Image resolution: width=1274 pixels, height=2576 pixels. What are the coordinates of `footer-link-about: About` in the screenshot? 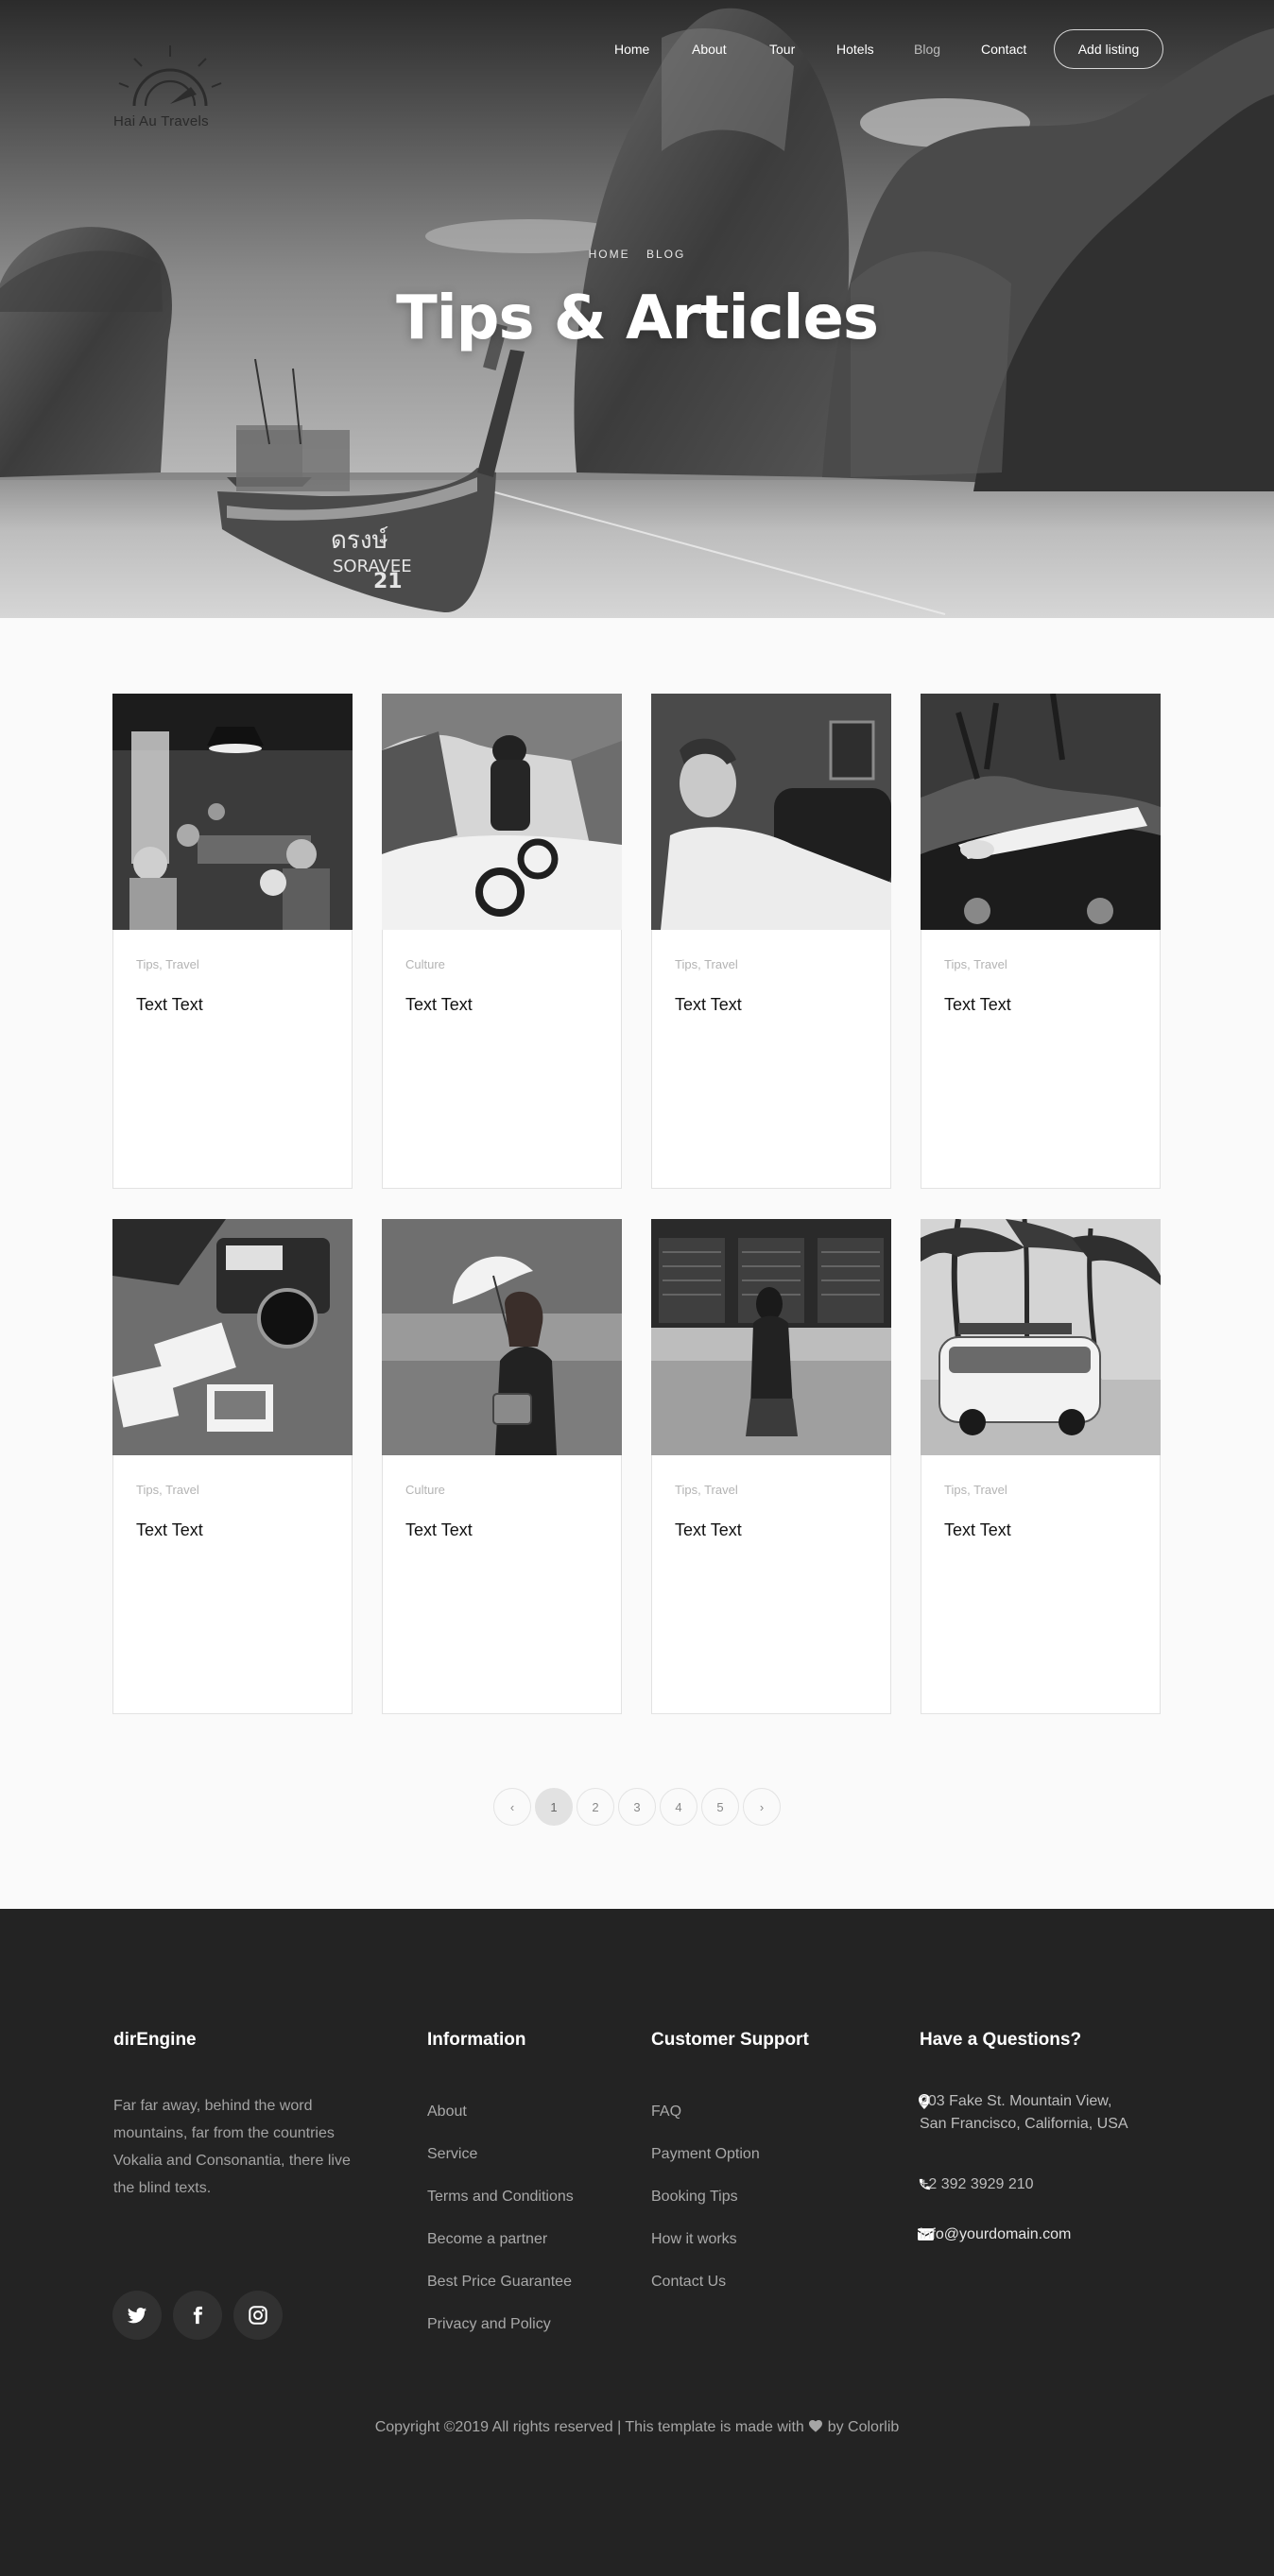 It's located at (447, 2112).